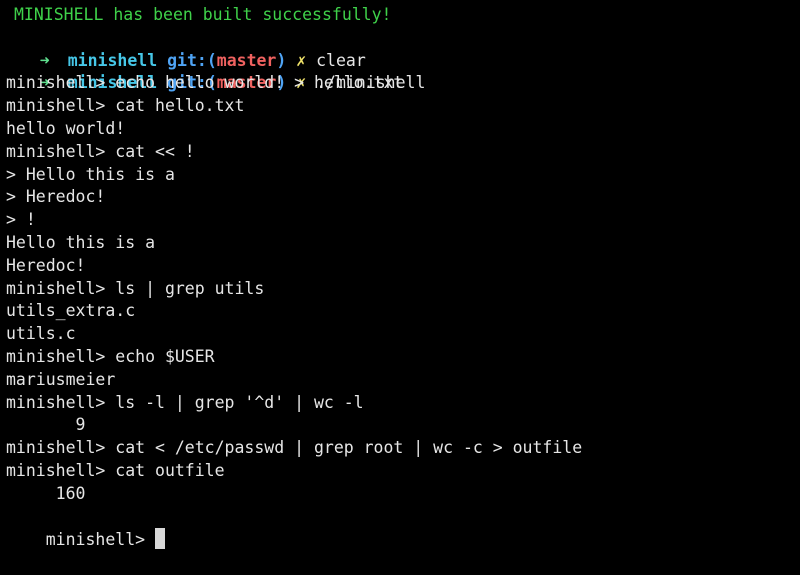 The height and width of the screenshot is (575, 800). What do you see at coordinates (341, 60) in the screenshot?
I see `zsh-command: clear` at bounding box center [341, 60].